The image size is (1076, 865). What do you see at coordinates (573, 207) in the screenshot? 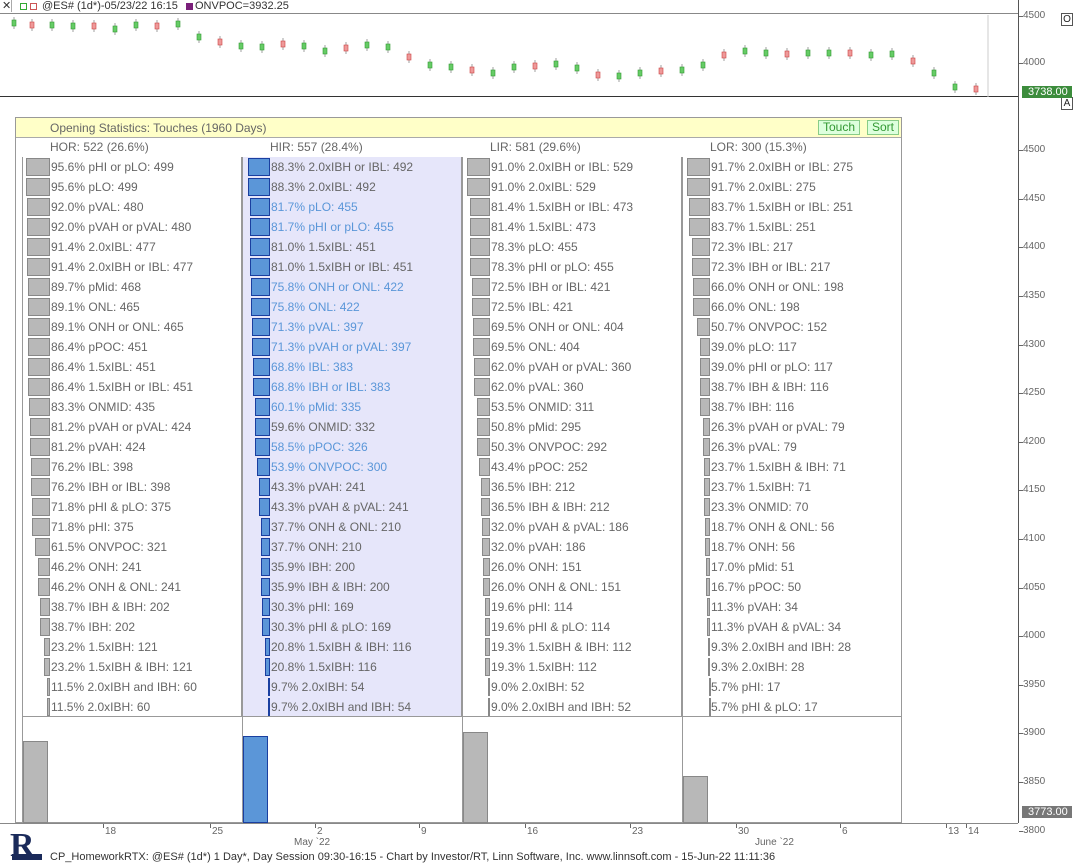
I see `stats-row: 81.4% 1.5xIBH or IBL: 473` at bounding box center [573, 207].